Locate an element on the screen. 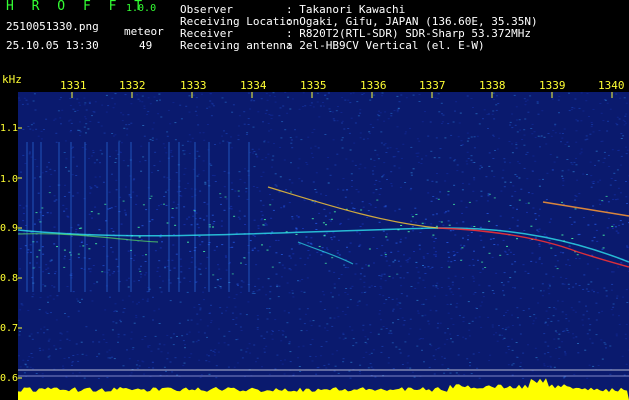  y-unit-label: kHz is located at coordinates (12, 79).